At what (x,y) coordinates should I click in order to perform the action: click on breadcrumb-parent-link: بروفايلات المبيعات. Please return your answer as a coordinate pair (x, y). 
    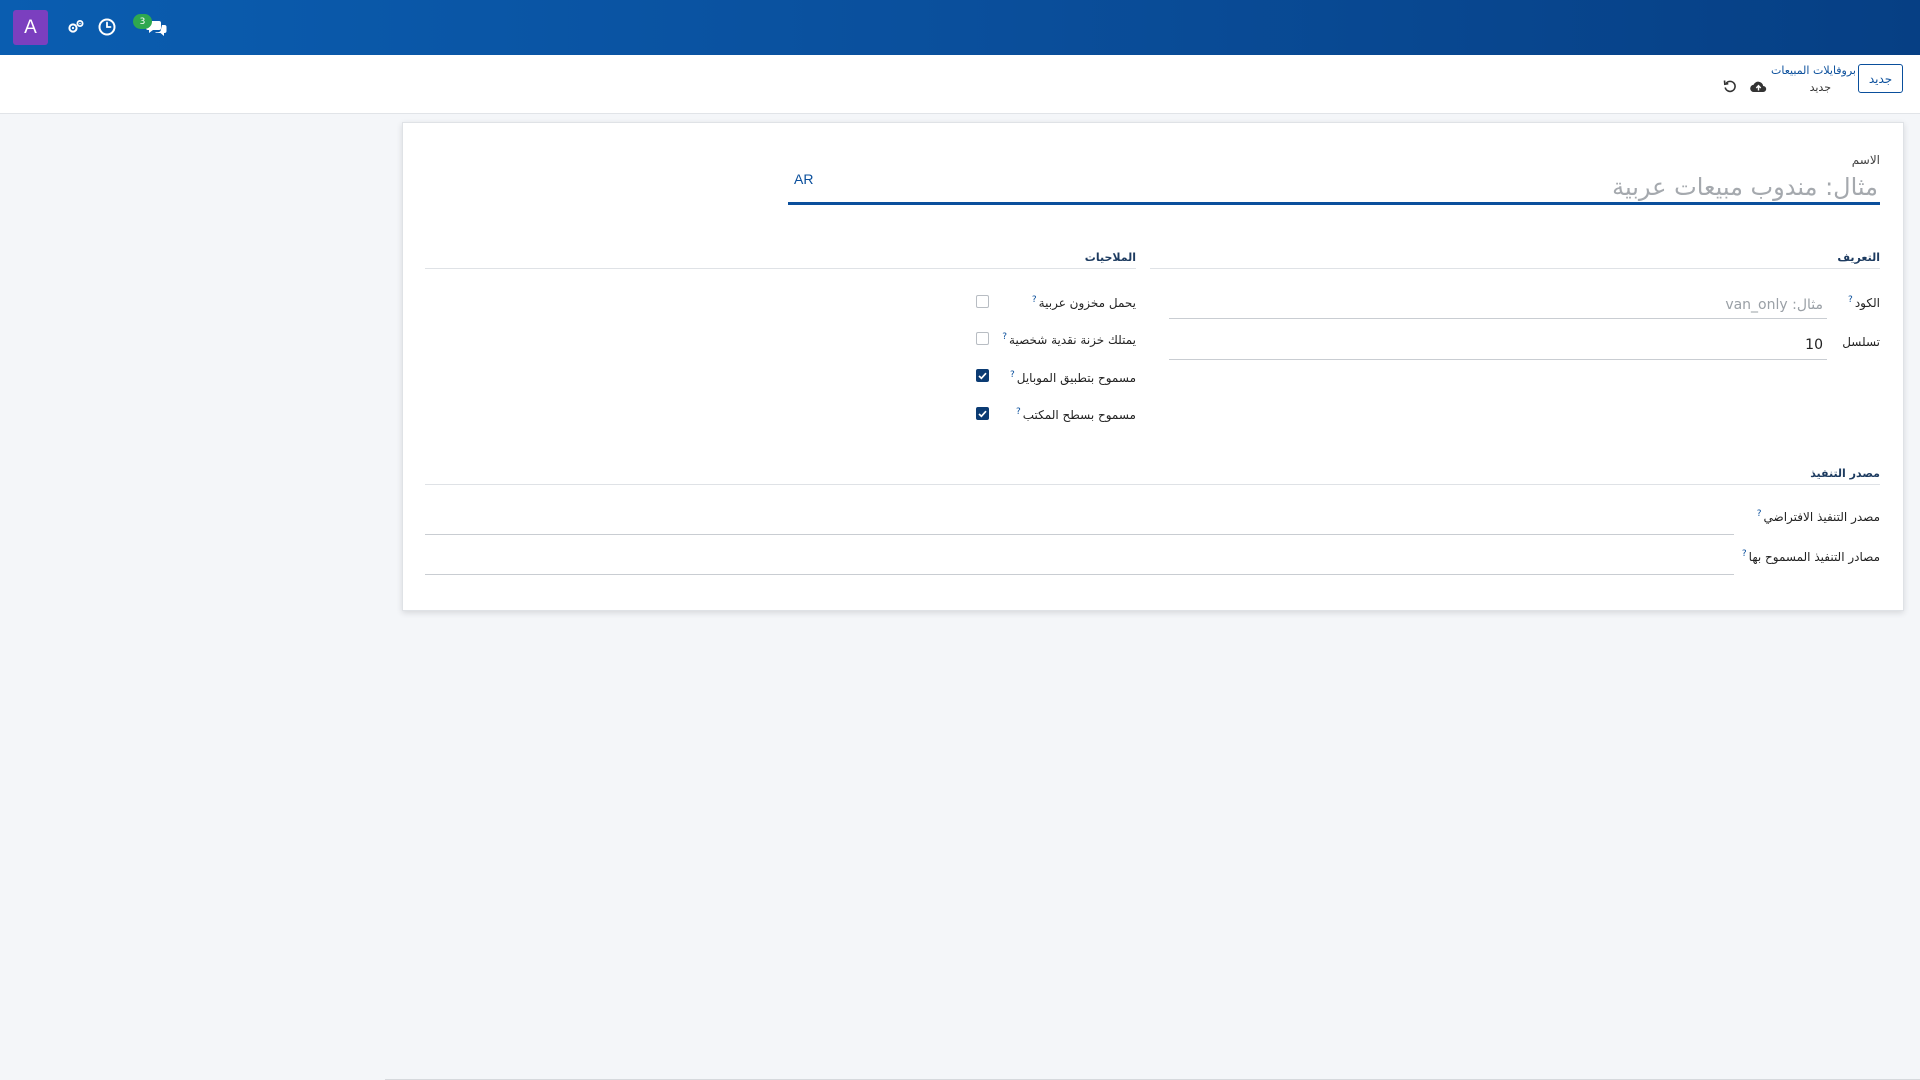
    Looking at the image, I should click on (1813, 70).